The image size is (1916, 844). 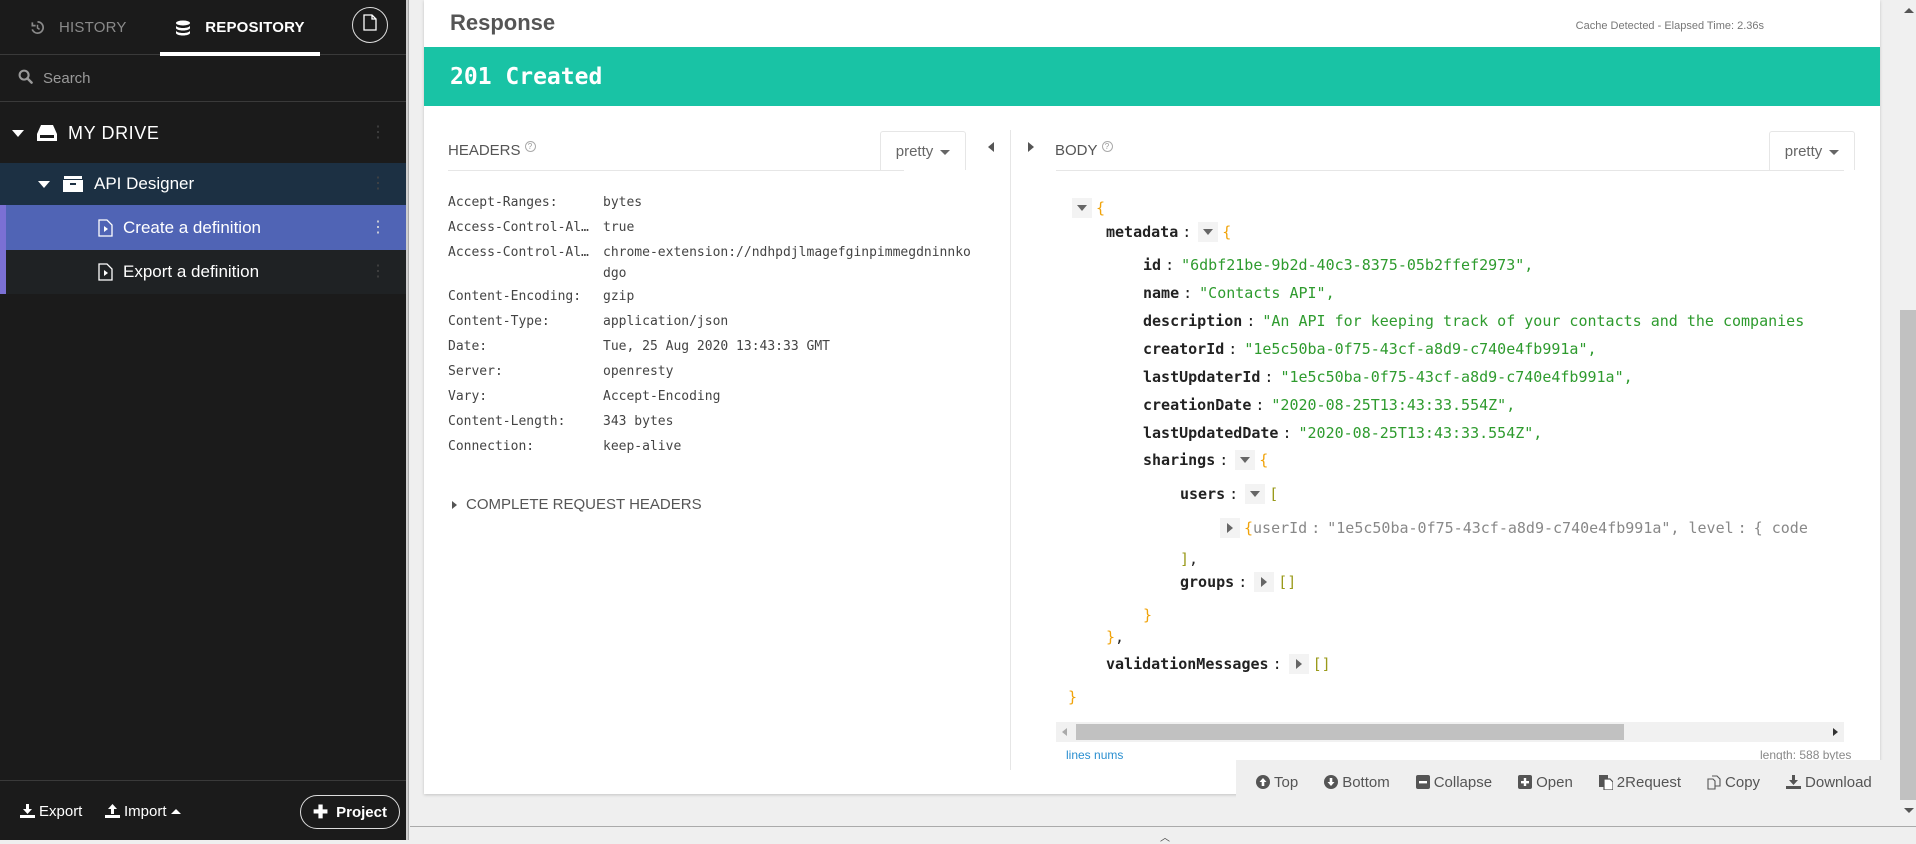 I want to click on request-file-icon, so click(x=105, y=272).